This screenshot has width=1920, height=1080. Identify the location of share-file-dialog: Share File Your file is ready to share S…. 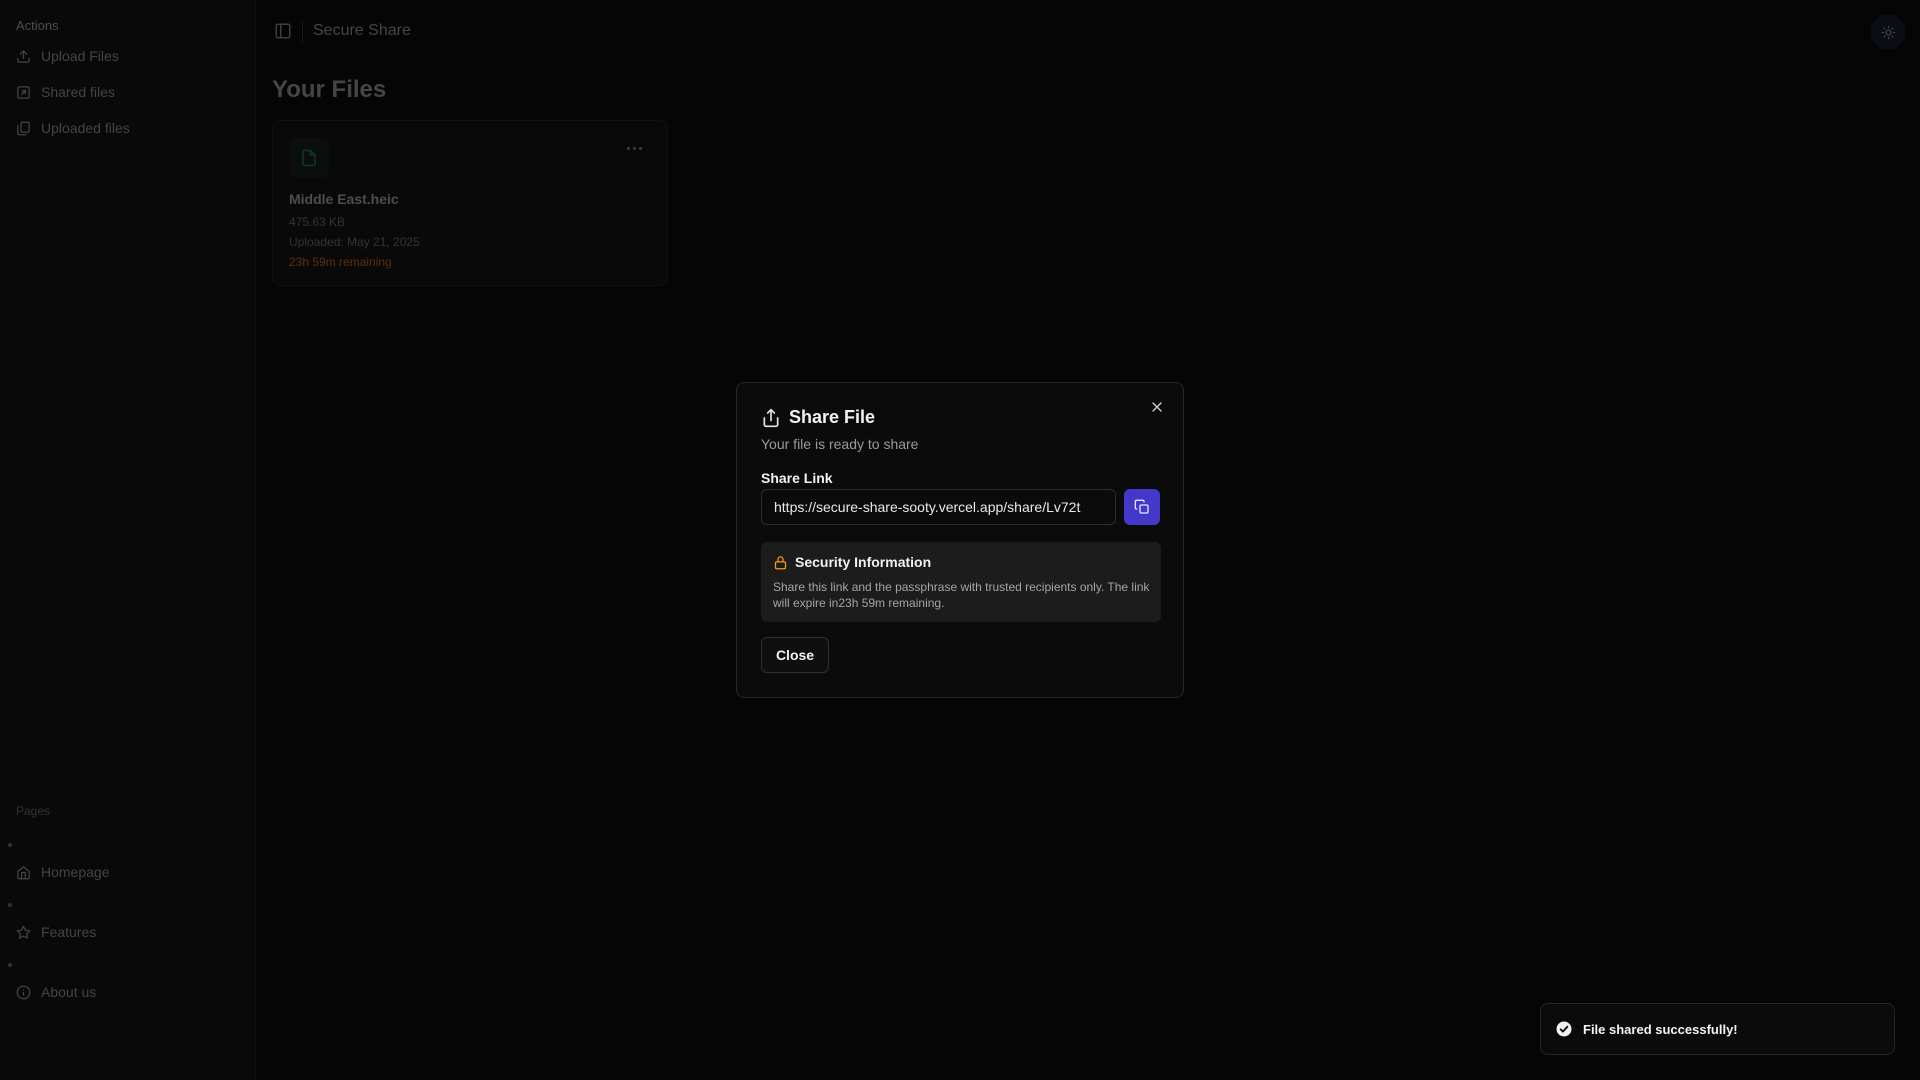
(960, 540).